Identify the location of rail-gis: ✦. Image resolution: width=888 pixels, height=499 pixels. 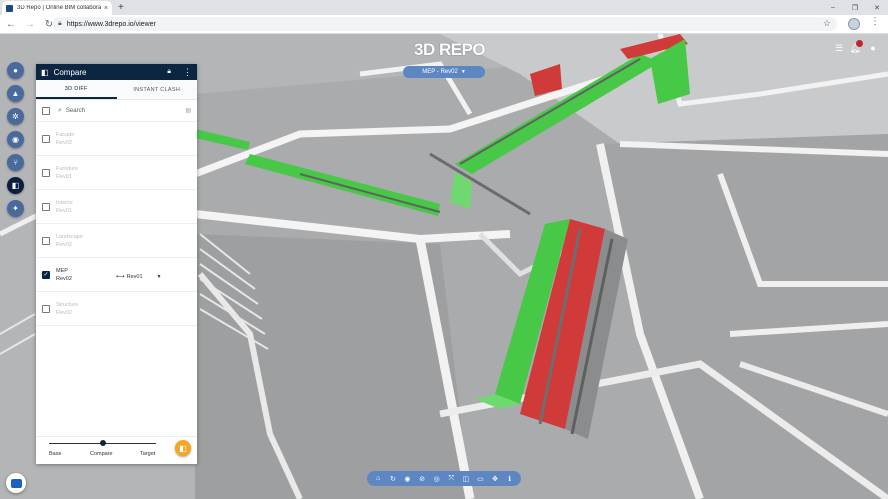
(15, 208).